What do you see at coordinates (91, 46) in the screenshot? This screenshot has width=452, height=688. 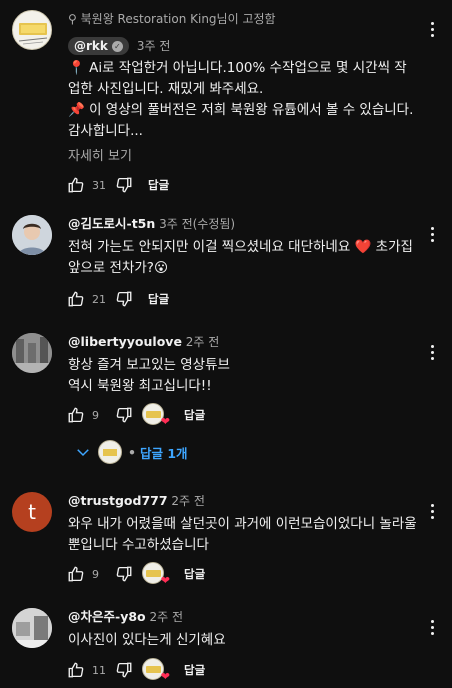 I see `comment-author: @rkk` at bounding box center [91, 46].